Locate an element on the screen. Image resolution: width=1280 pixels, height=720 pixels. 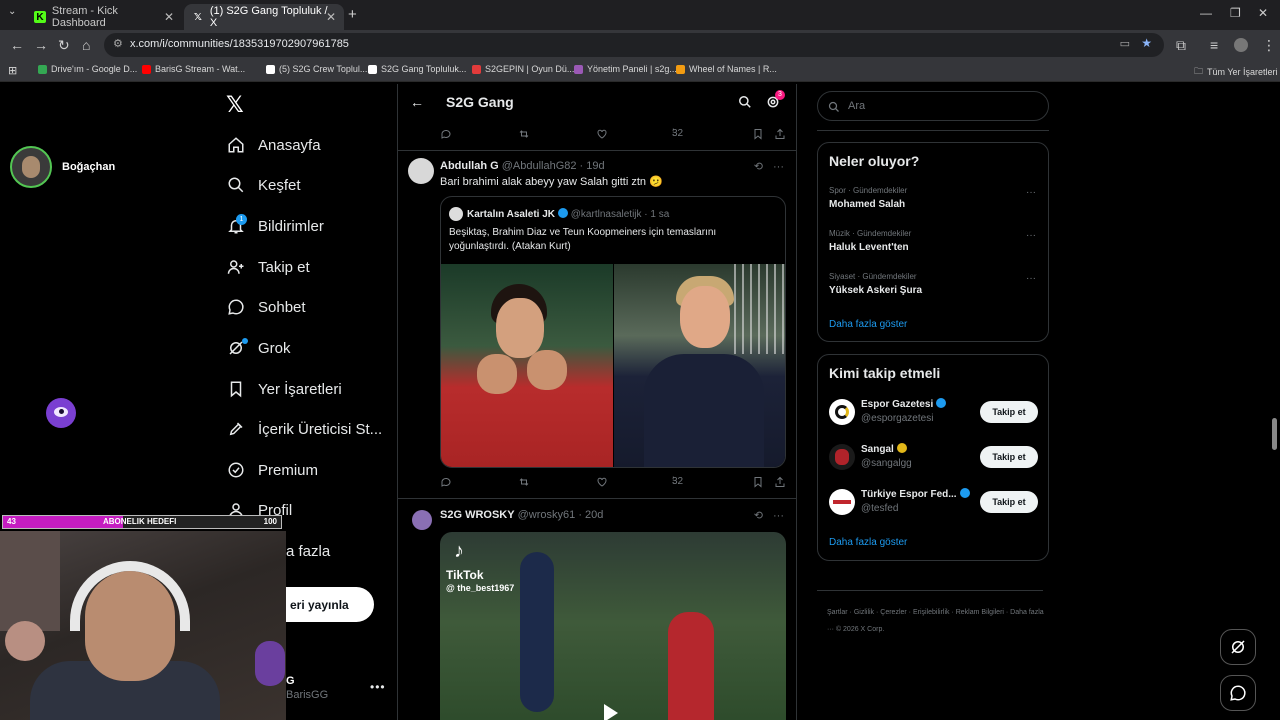
account-name: Sangal is located at coordinates (884, 449).